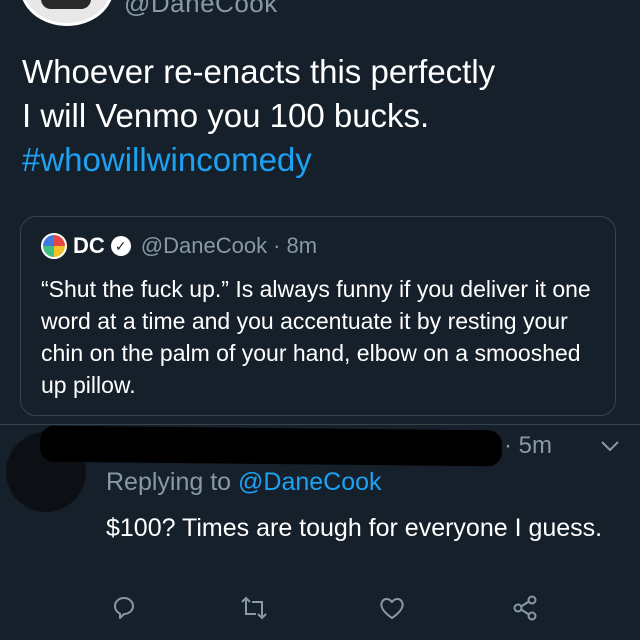 This screenshot has height=640, width=640. I want to click on hashtag-link: #whowillwincomedy, so click(317, 160).